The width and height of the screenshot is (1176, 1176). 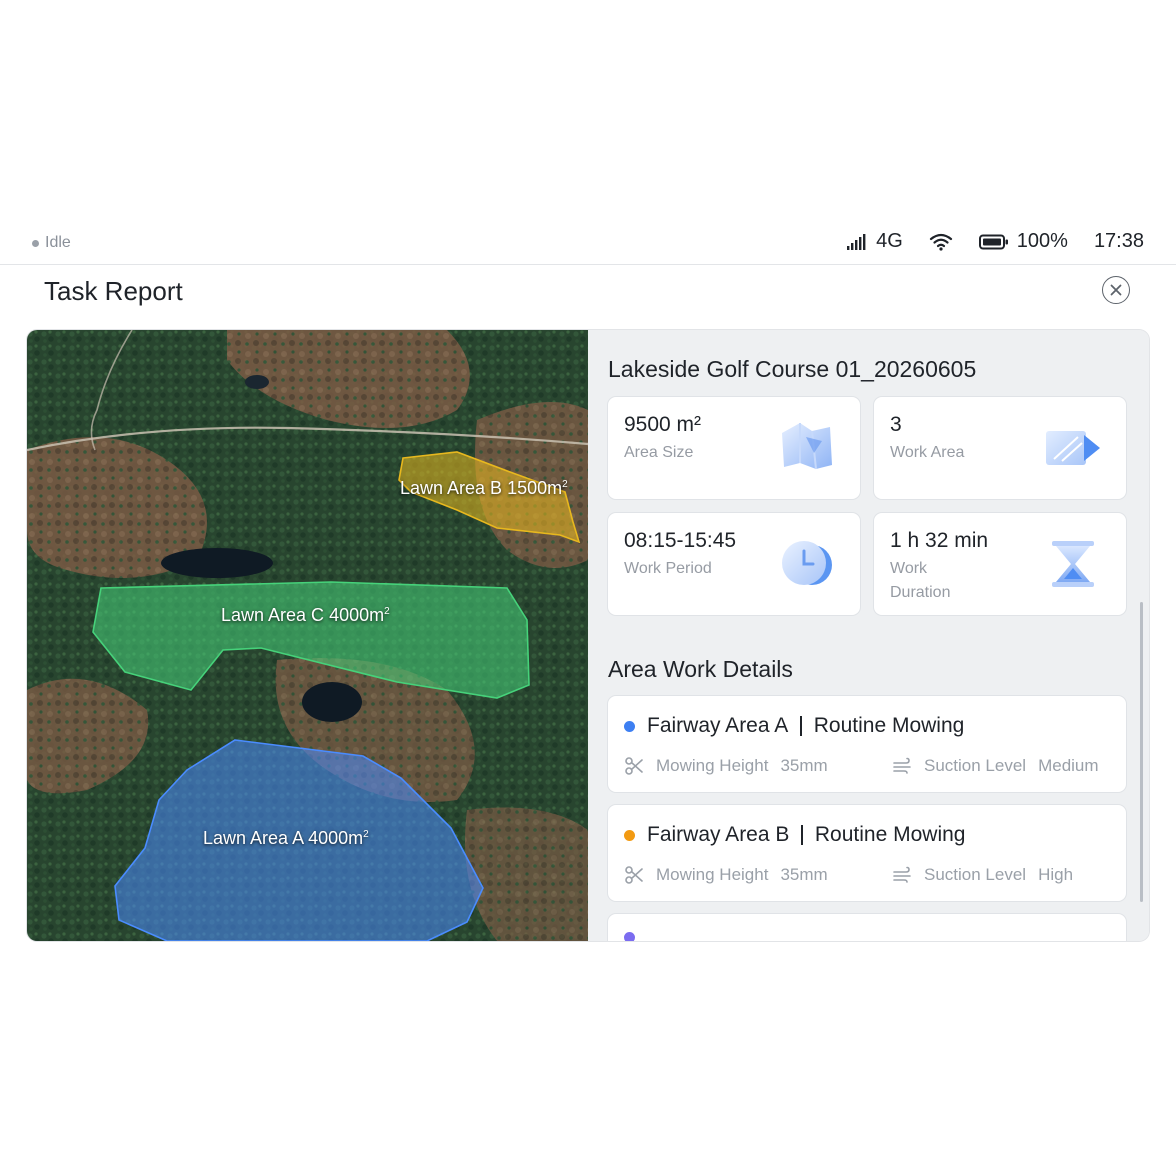 I want to click on battery-label: 100%, so click(x=1042, y=241).